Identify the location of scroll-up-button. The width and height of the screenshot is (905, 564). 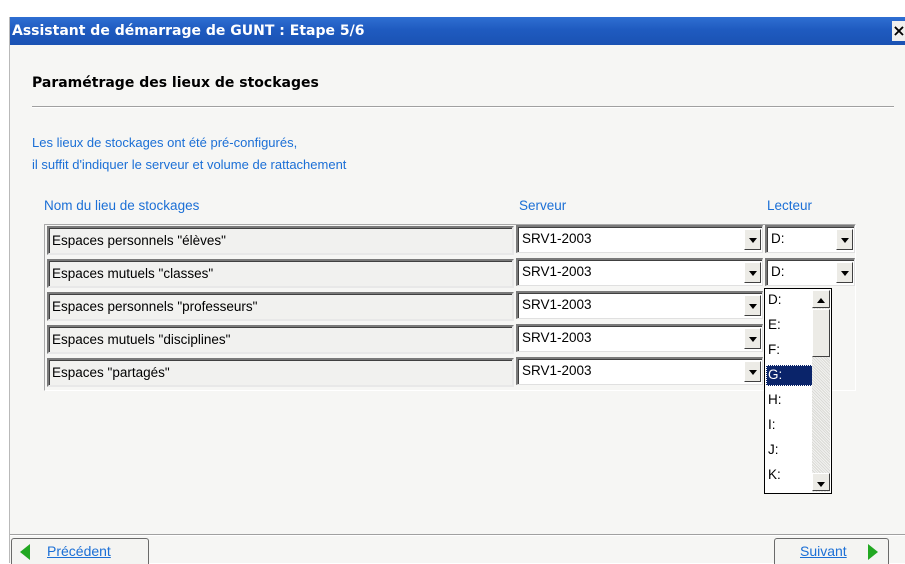
(821, 299).